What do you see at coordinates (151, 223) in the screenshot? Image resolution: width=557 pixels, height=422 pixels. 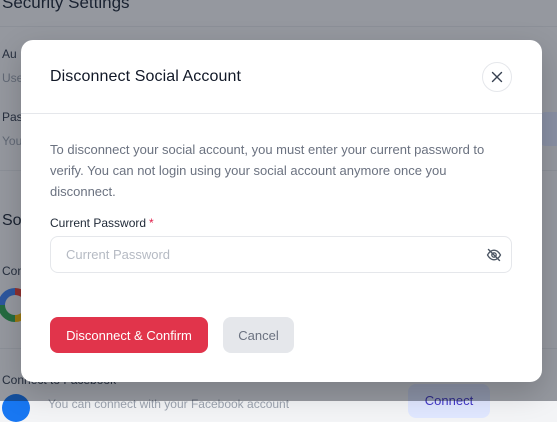 I see `required-asterisk: *` at bounding box center [151, 223].